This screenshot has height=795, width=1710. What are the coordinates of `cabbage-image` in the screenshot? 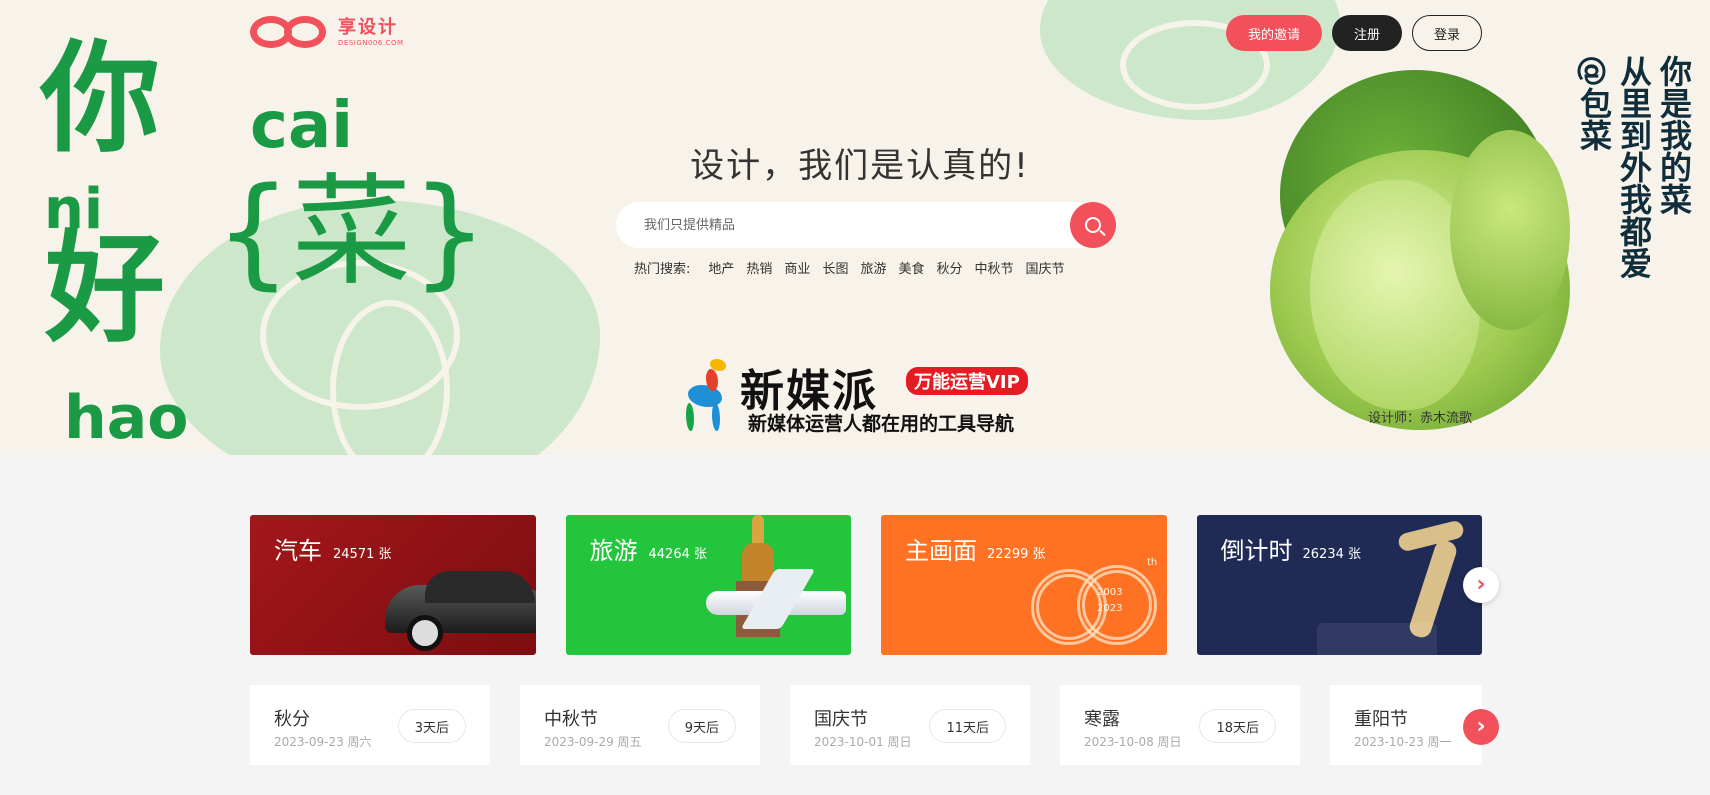 It's located at (1435, 245).